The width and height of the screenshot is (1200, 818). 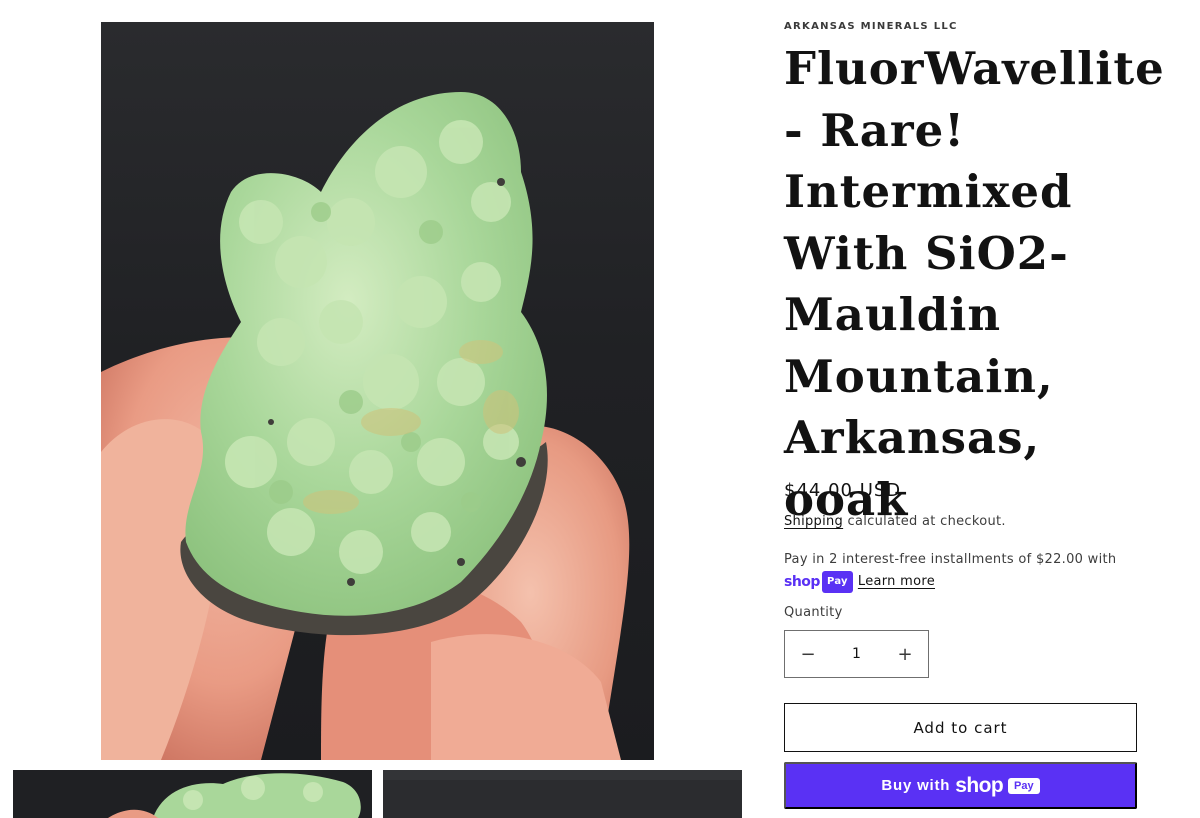 What do you see at coordinates (893, 314) in the screenshot?
I see `product-title-line: Mauldin` at bounding box center [893, 314].